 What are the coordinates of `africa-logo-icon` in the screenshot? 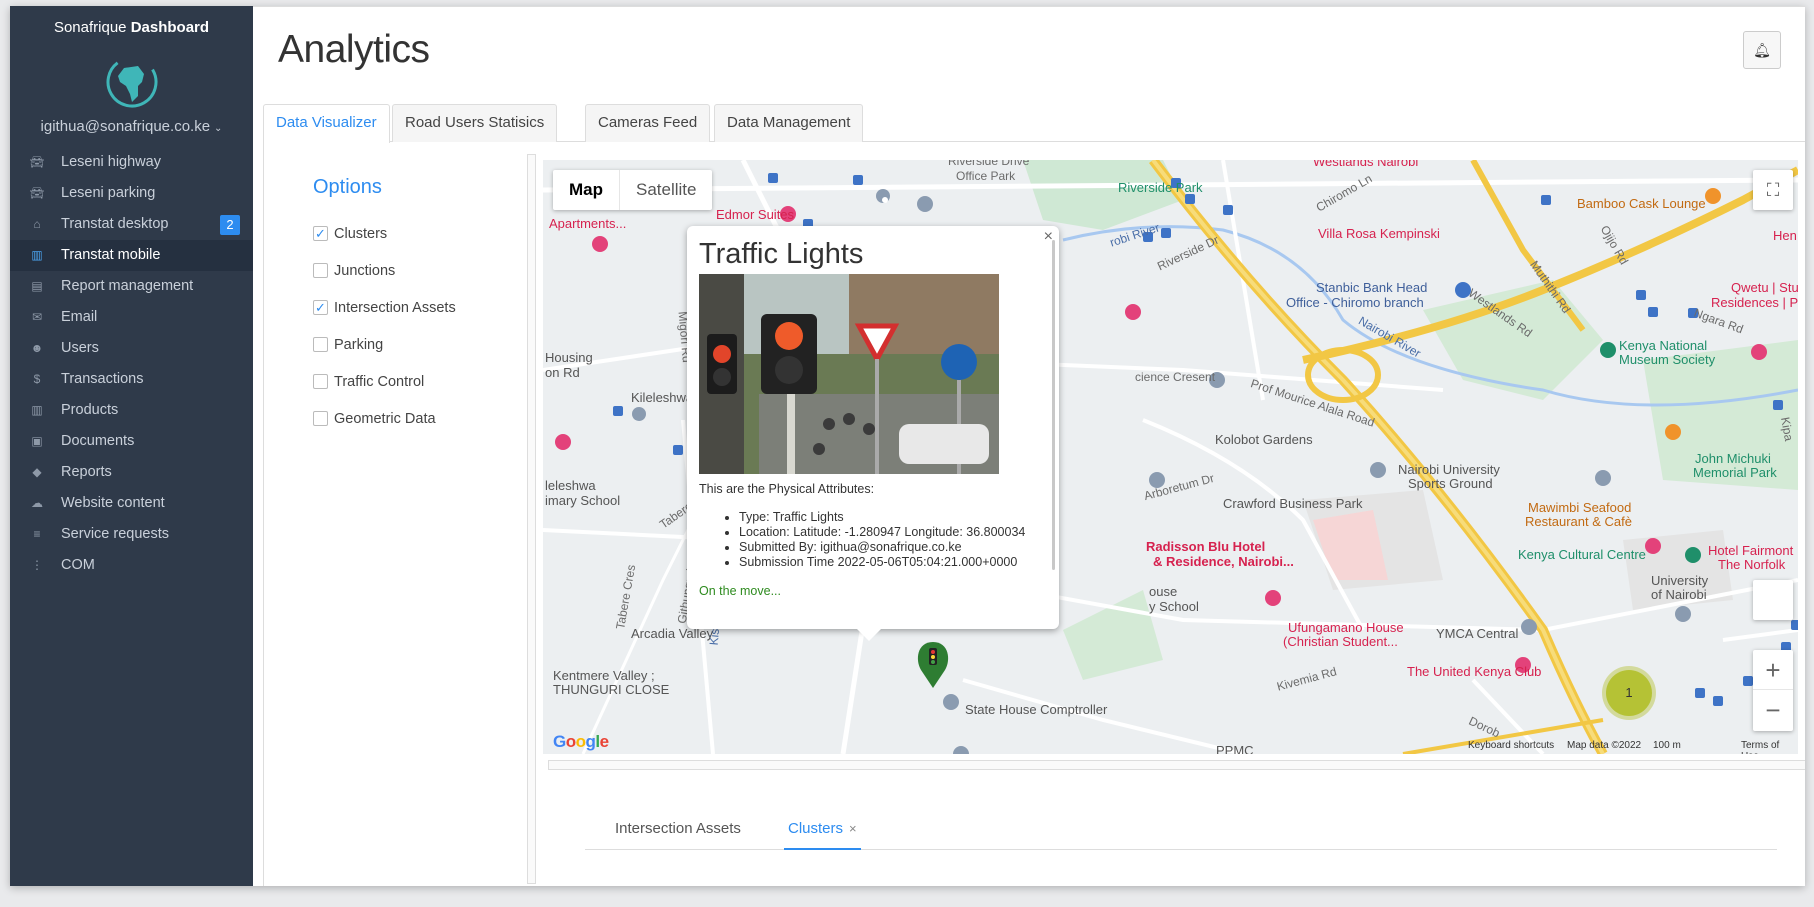 It's located at (132, 82).